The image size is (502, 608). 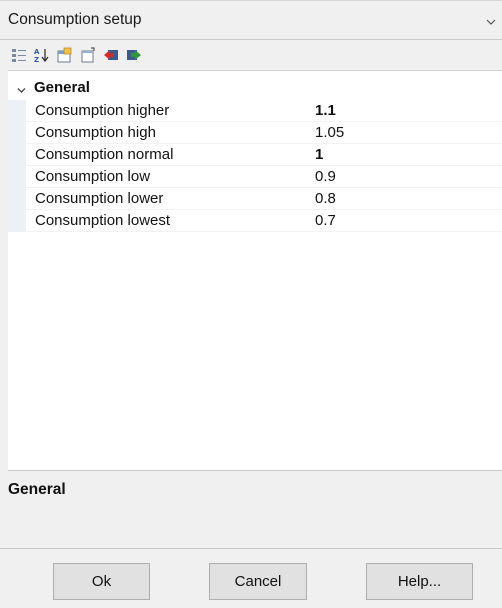 What do you see at coordinates (255, 509) in the screenshot?
I see `description-panel: General` at bounding box center [255, 509].